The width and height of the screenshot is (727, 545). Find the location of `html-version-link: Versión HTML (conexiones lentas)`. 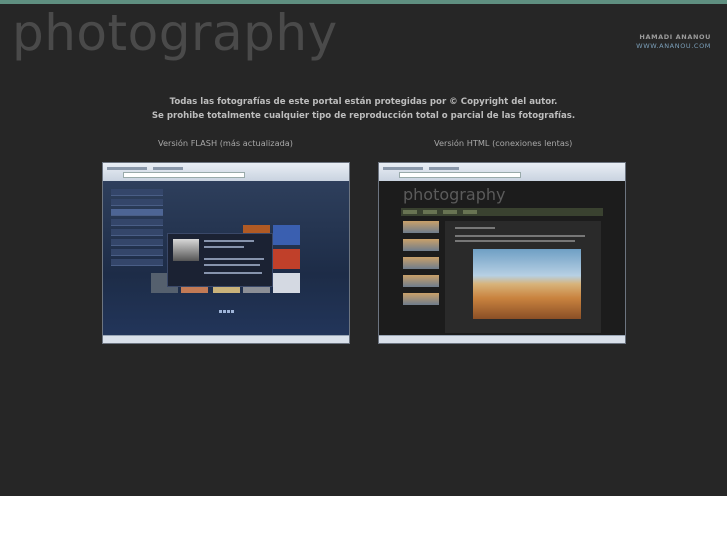

html-version-link: Versión HTML (conexiones lentas) is located at coordinates (503, 143).